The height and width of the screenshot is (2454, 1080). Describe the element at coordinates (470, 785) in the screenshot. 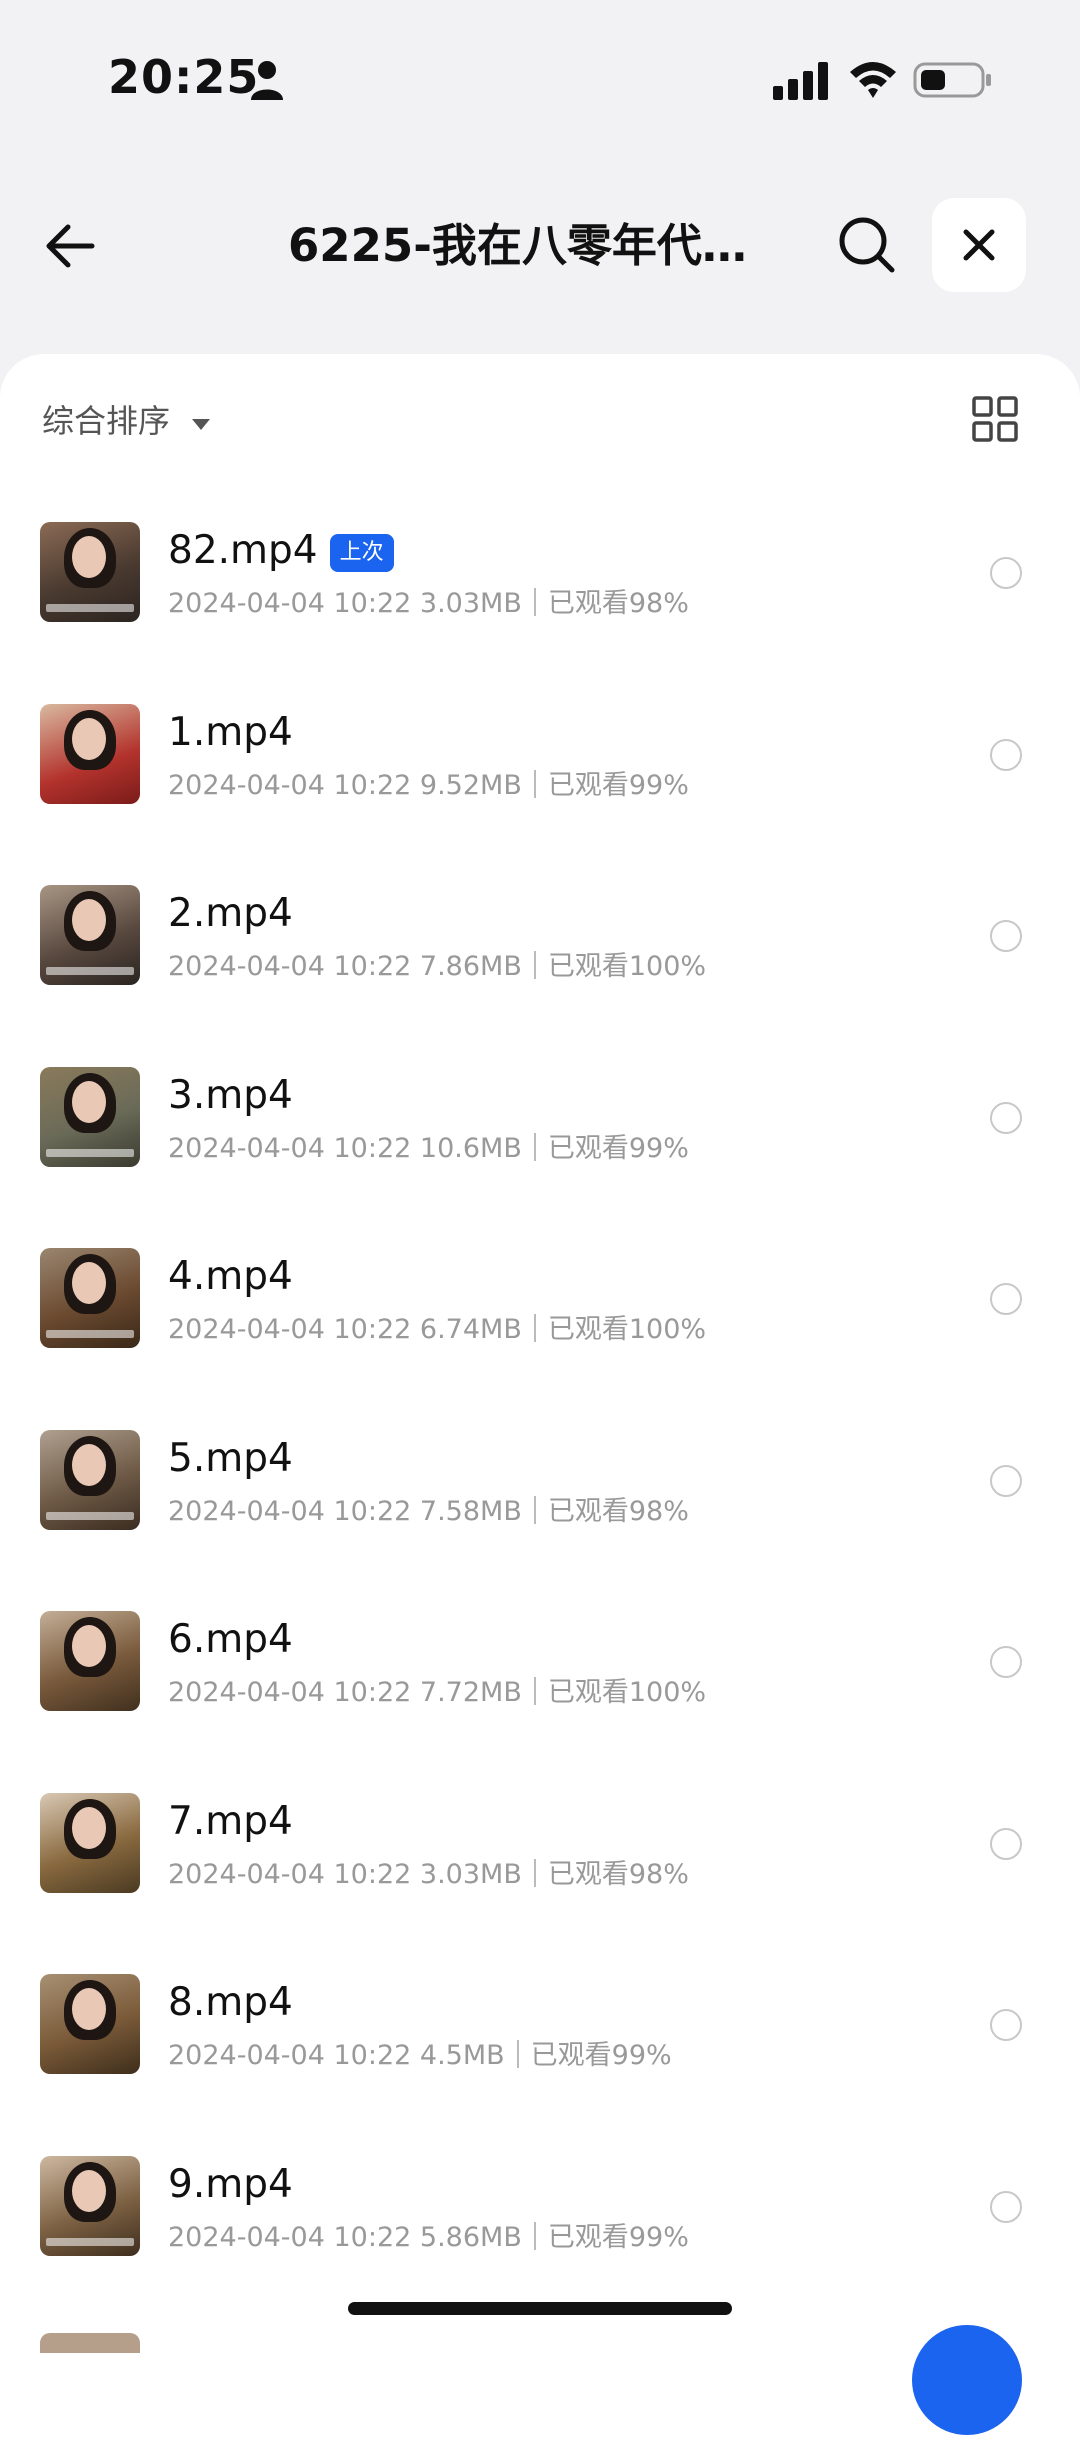

I see `file-size: 9.52MB` at that location.